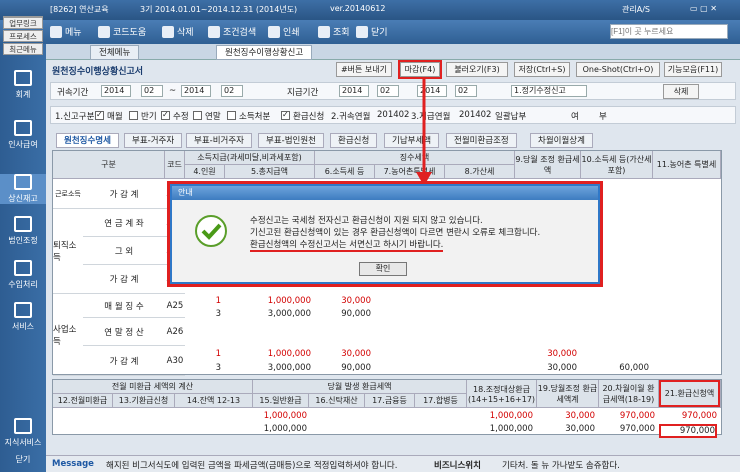 The width and height of the screenshot is (740, 472). Describe the element at coordinates (362, 31) in the screenshot. I see `close-icon` at that location.